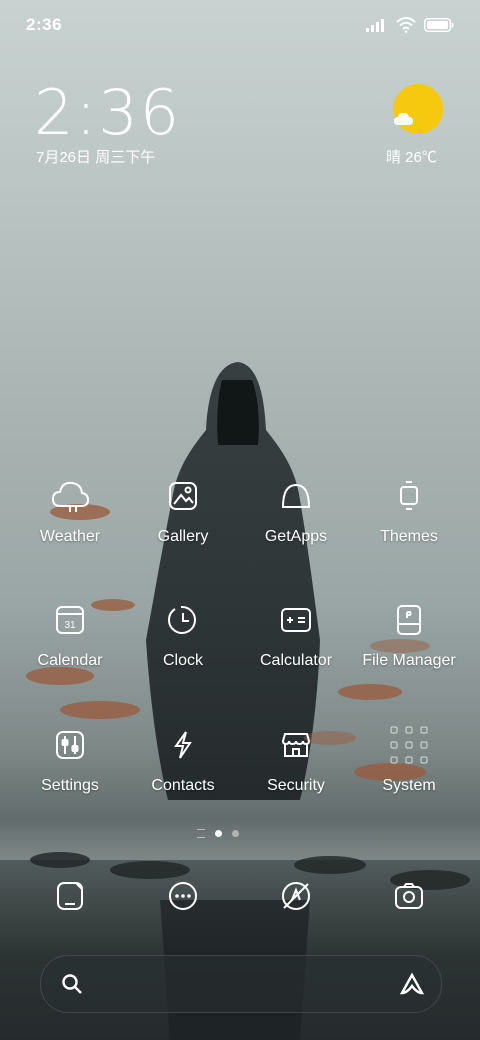  What do you see at coordinates (70, 625) in the screenshot?
I see `svg-text: 31` at bounding box center [70, 625].